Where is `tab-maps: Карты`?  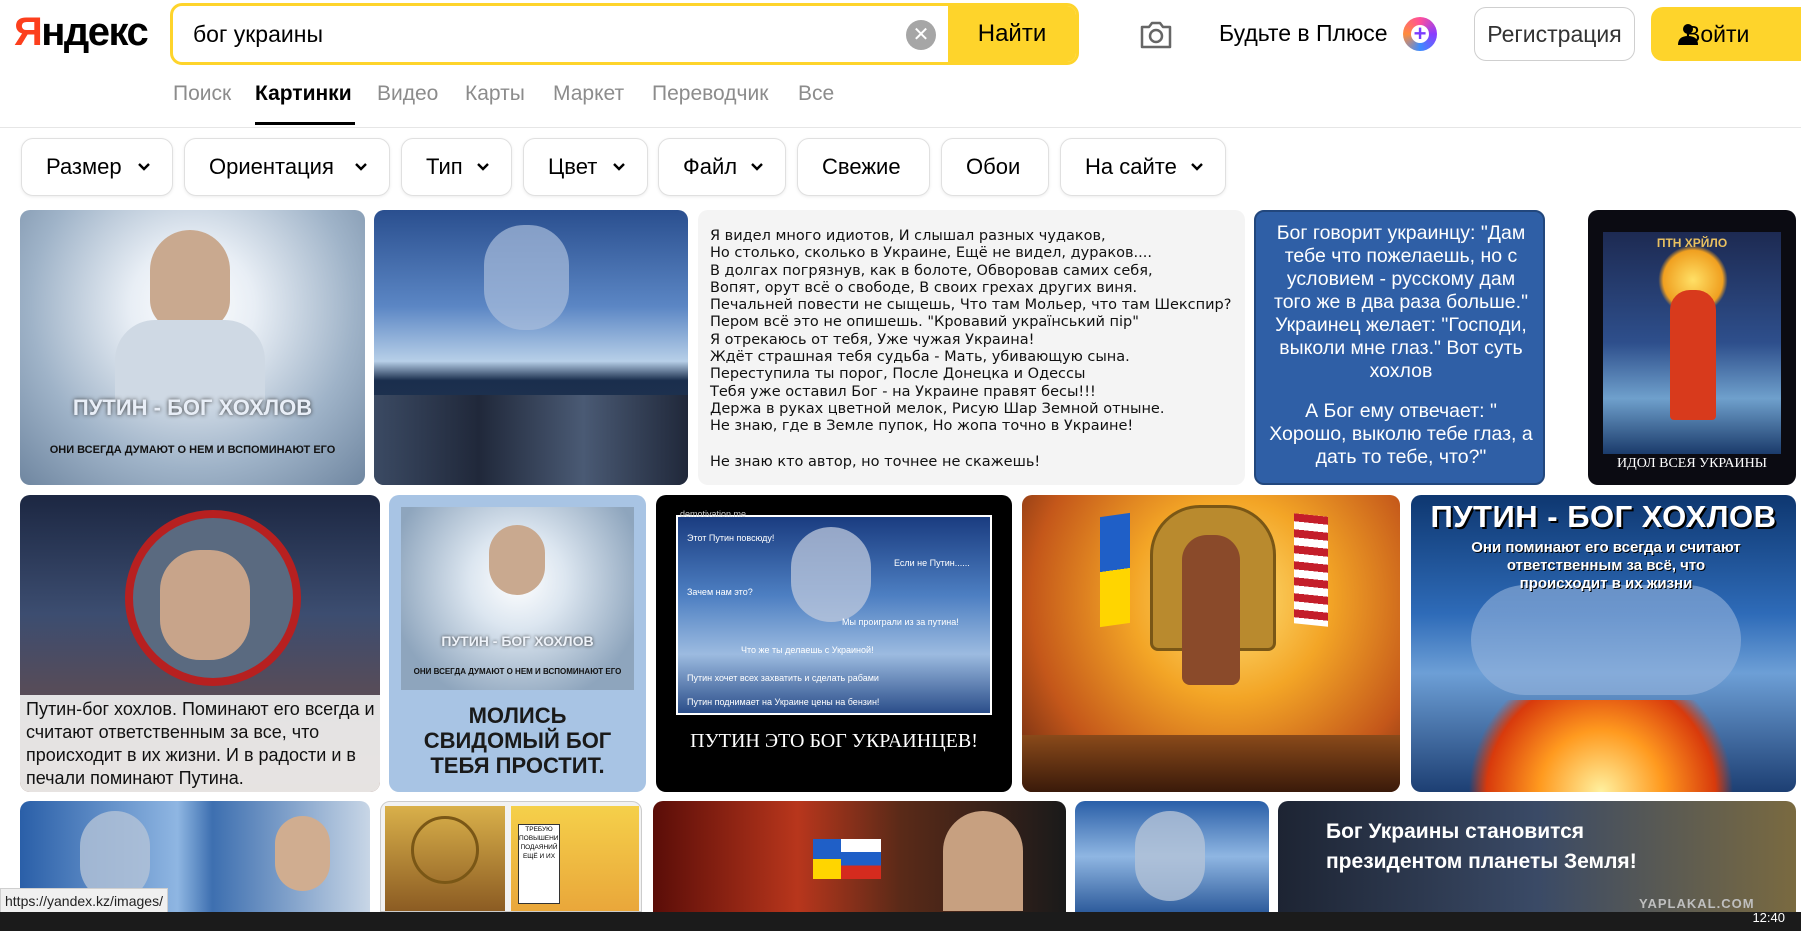 tab-maps: Карты is located at coordinates (495, 94).